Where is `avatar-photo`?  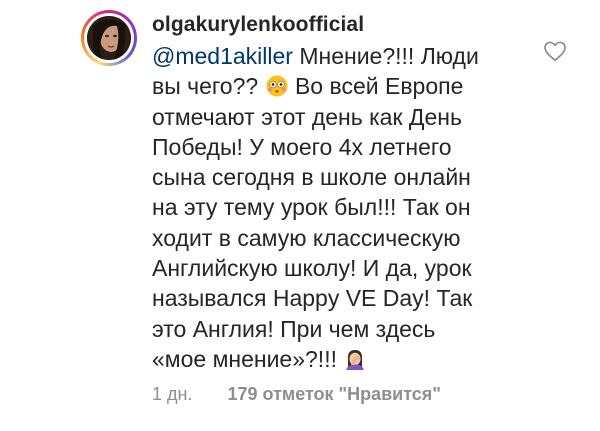 avatar-photo is located at coordinates (109, 38).